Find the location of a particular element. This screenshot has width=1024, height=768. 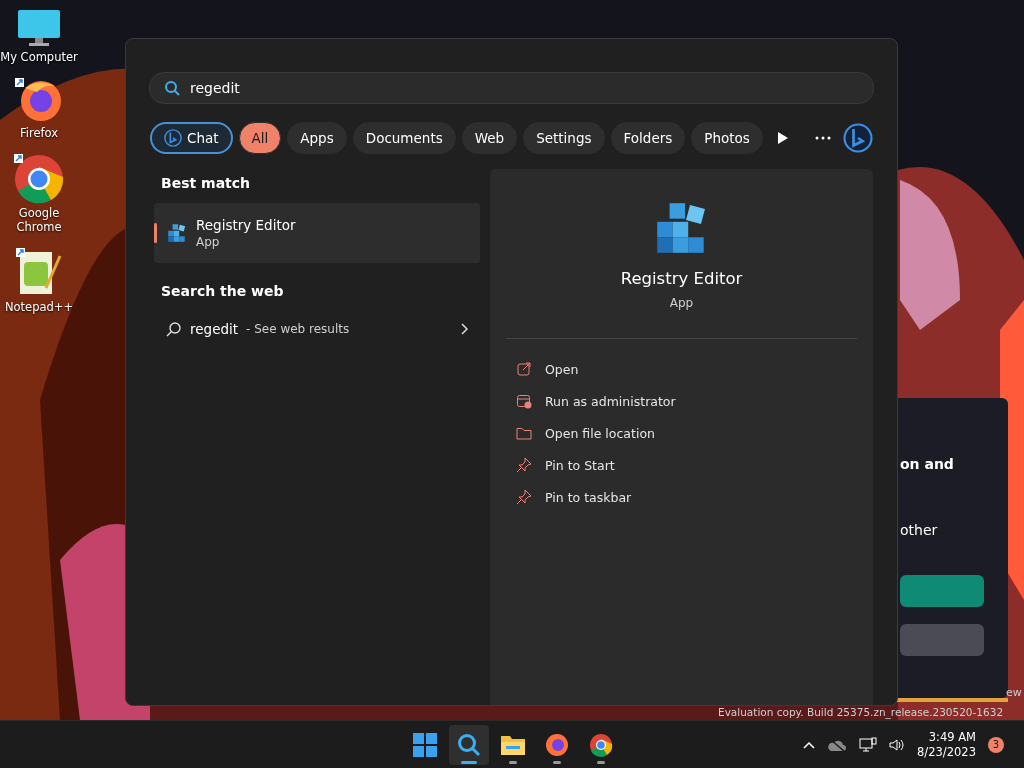

taskbar-button is located at coordinates (469, 745).